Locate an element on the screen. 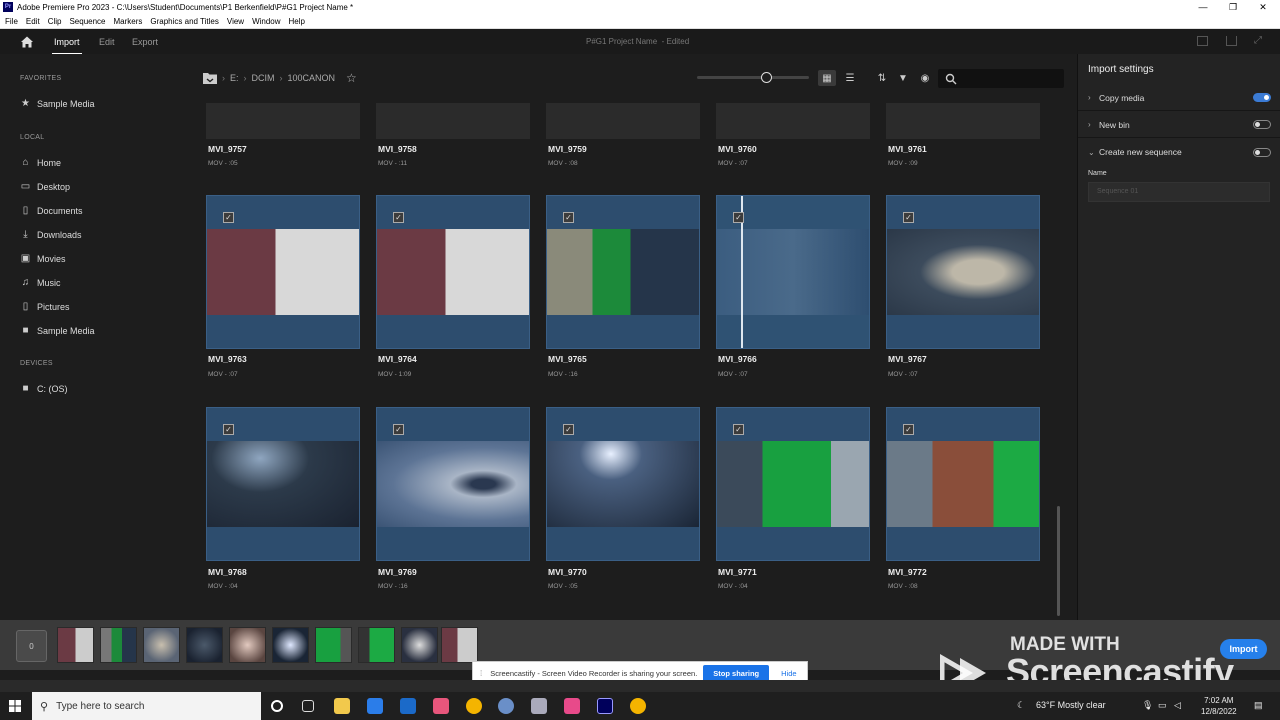 The height and width of the screenshot is (720, 1280). fullscreen-icon: ⤢ is located at coordinates (1259, 41).